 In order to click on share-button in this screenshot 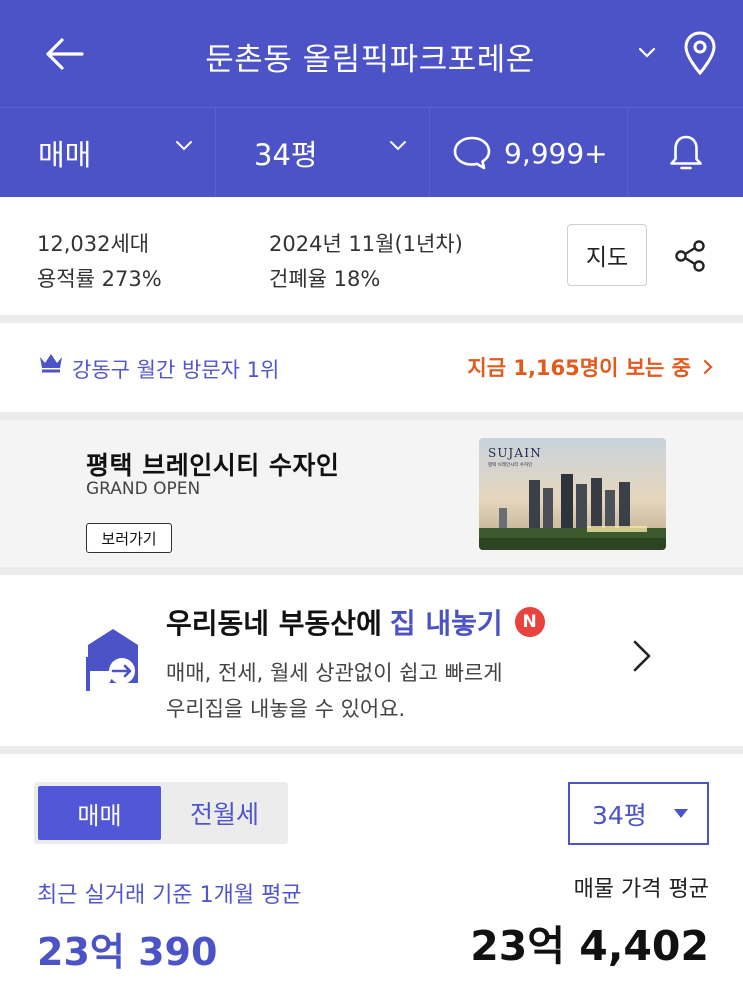, I will do `click(690, 256)`.